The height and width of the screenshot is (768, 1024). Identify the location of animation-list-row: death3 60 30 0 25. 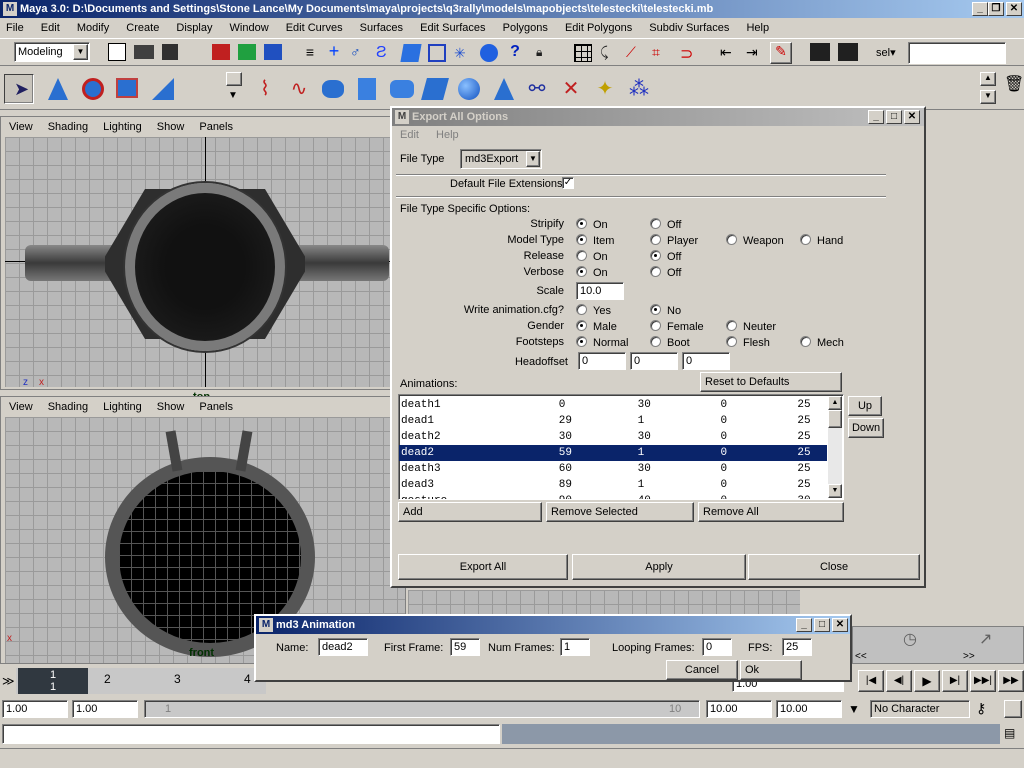
(613, 469).